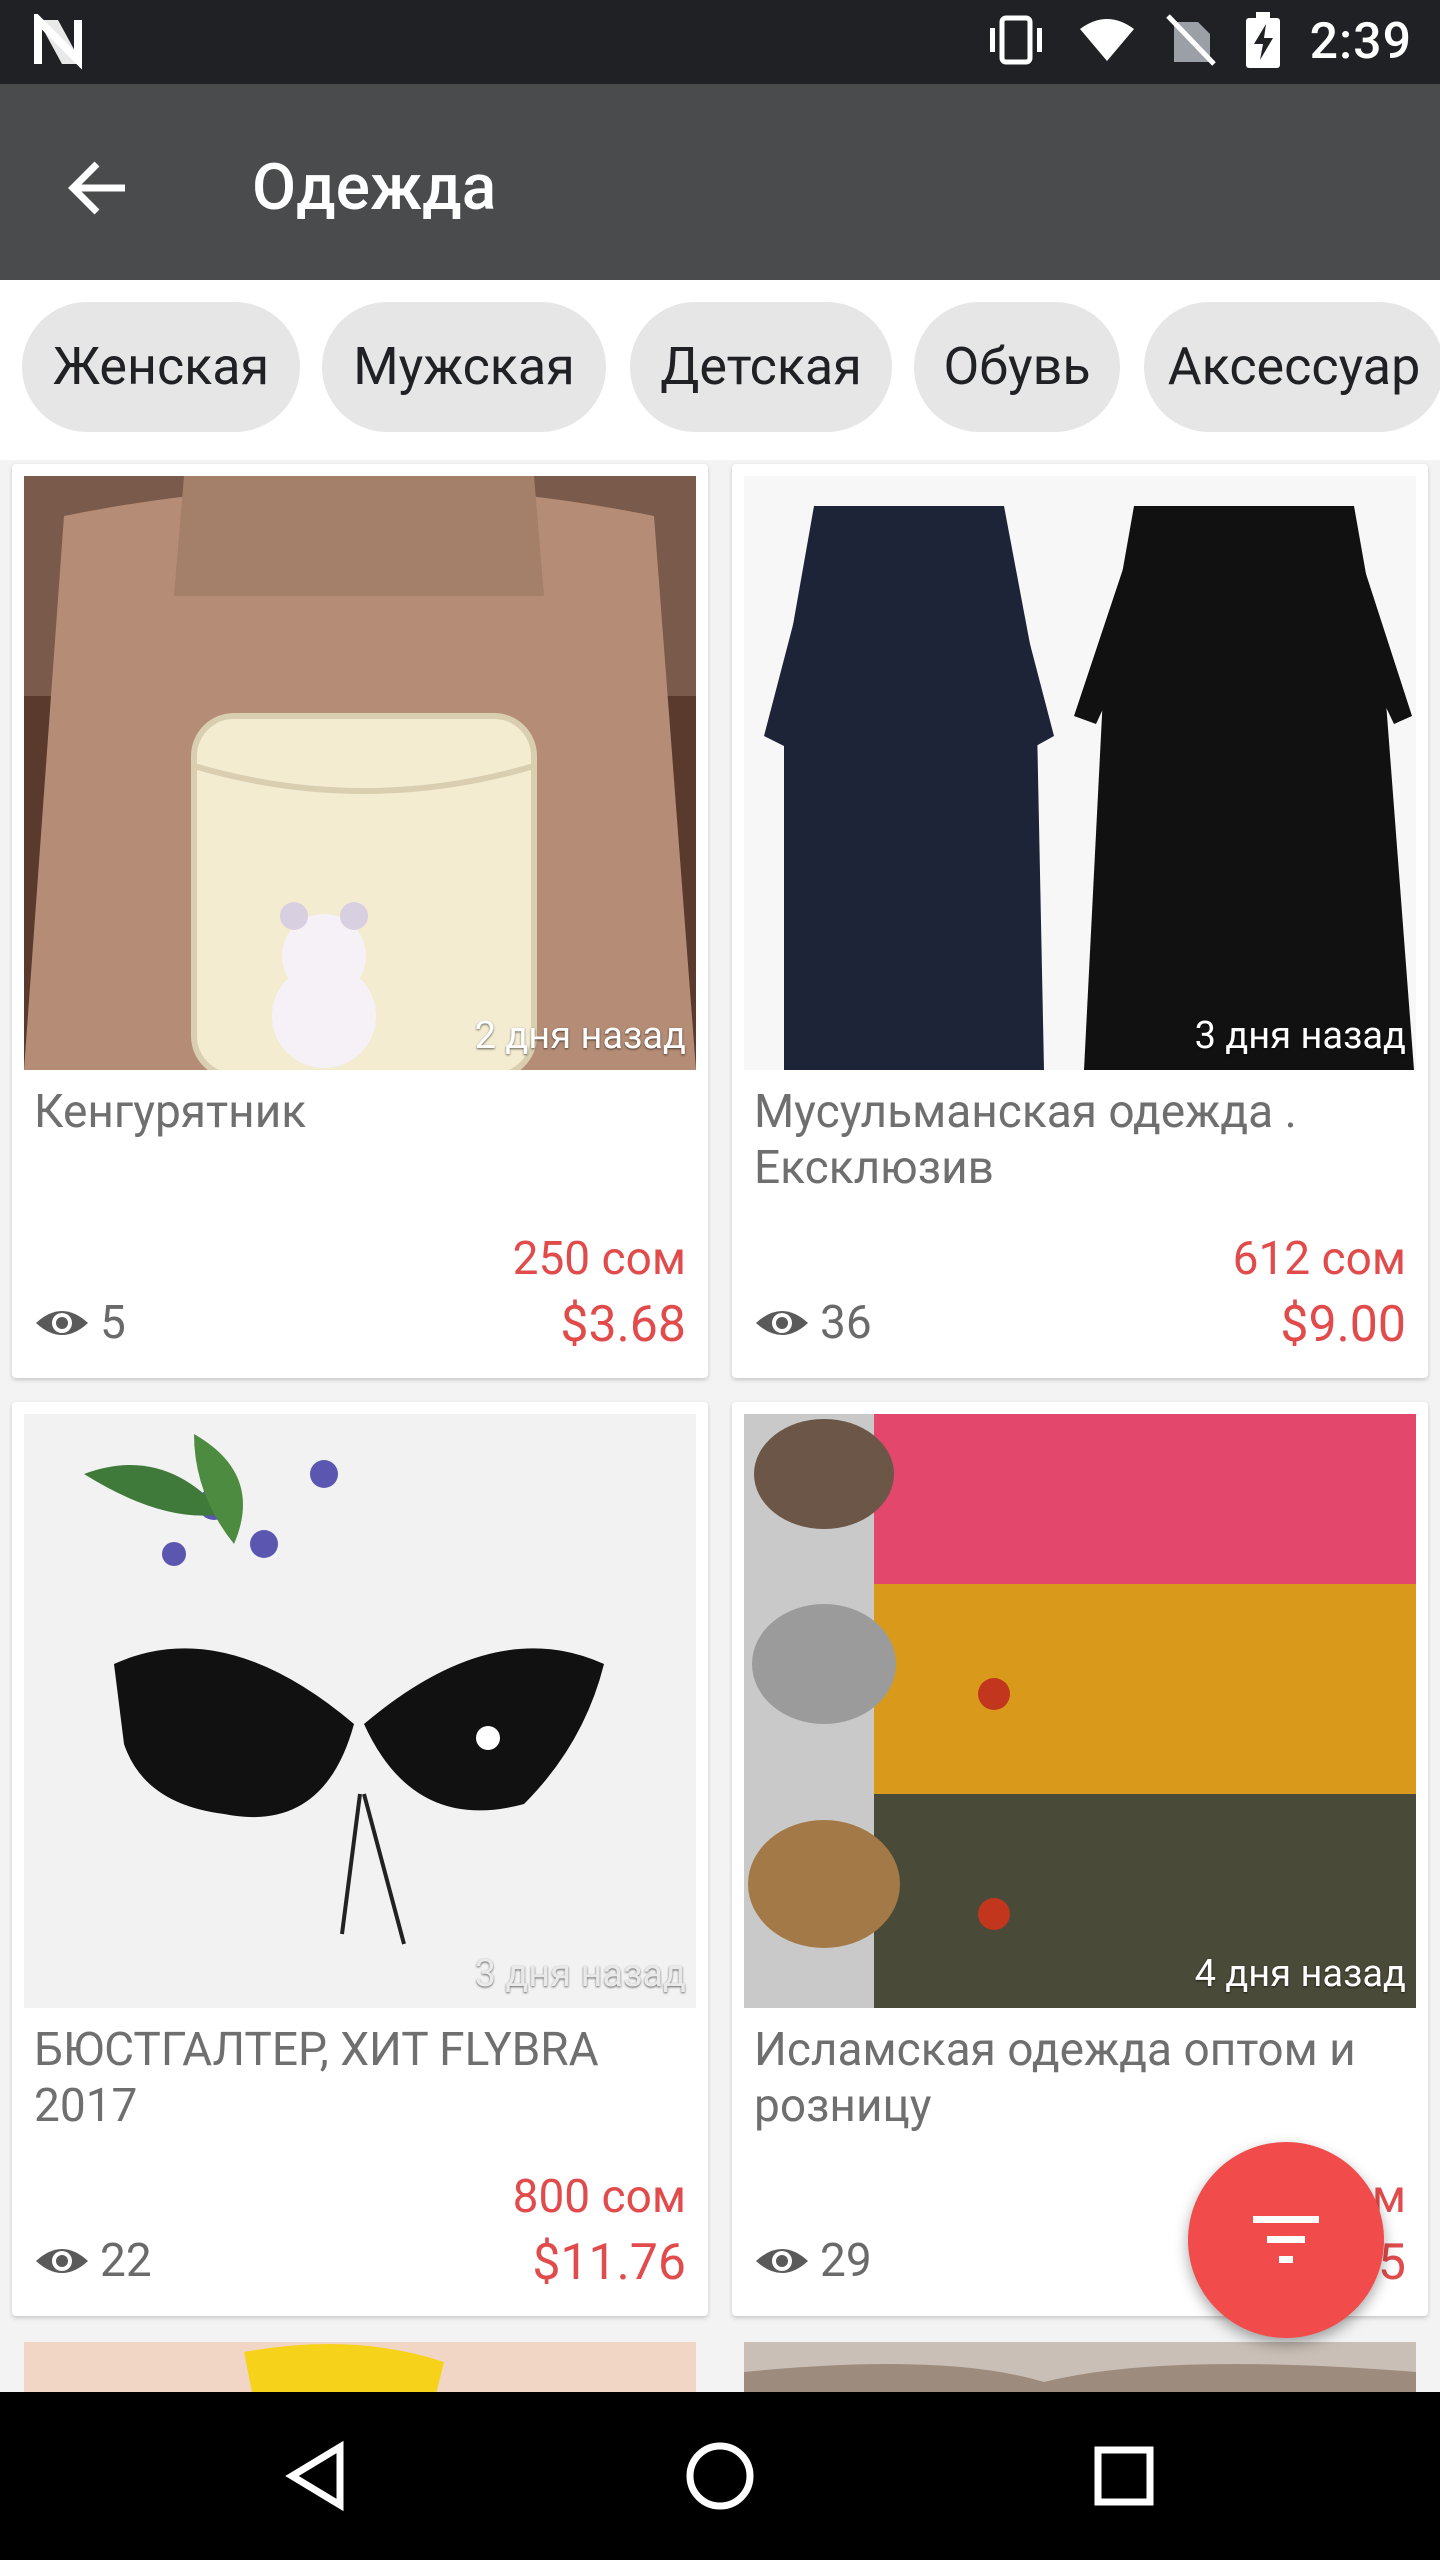 This screenshot has width=1440, height=2560. What do you see at coordinates (580, 1036) in the screenshot?
I see `listing-age: 2 дня назад` at bounding box center [580, 1036].